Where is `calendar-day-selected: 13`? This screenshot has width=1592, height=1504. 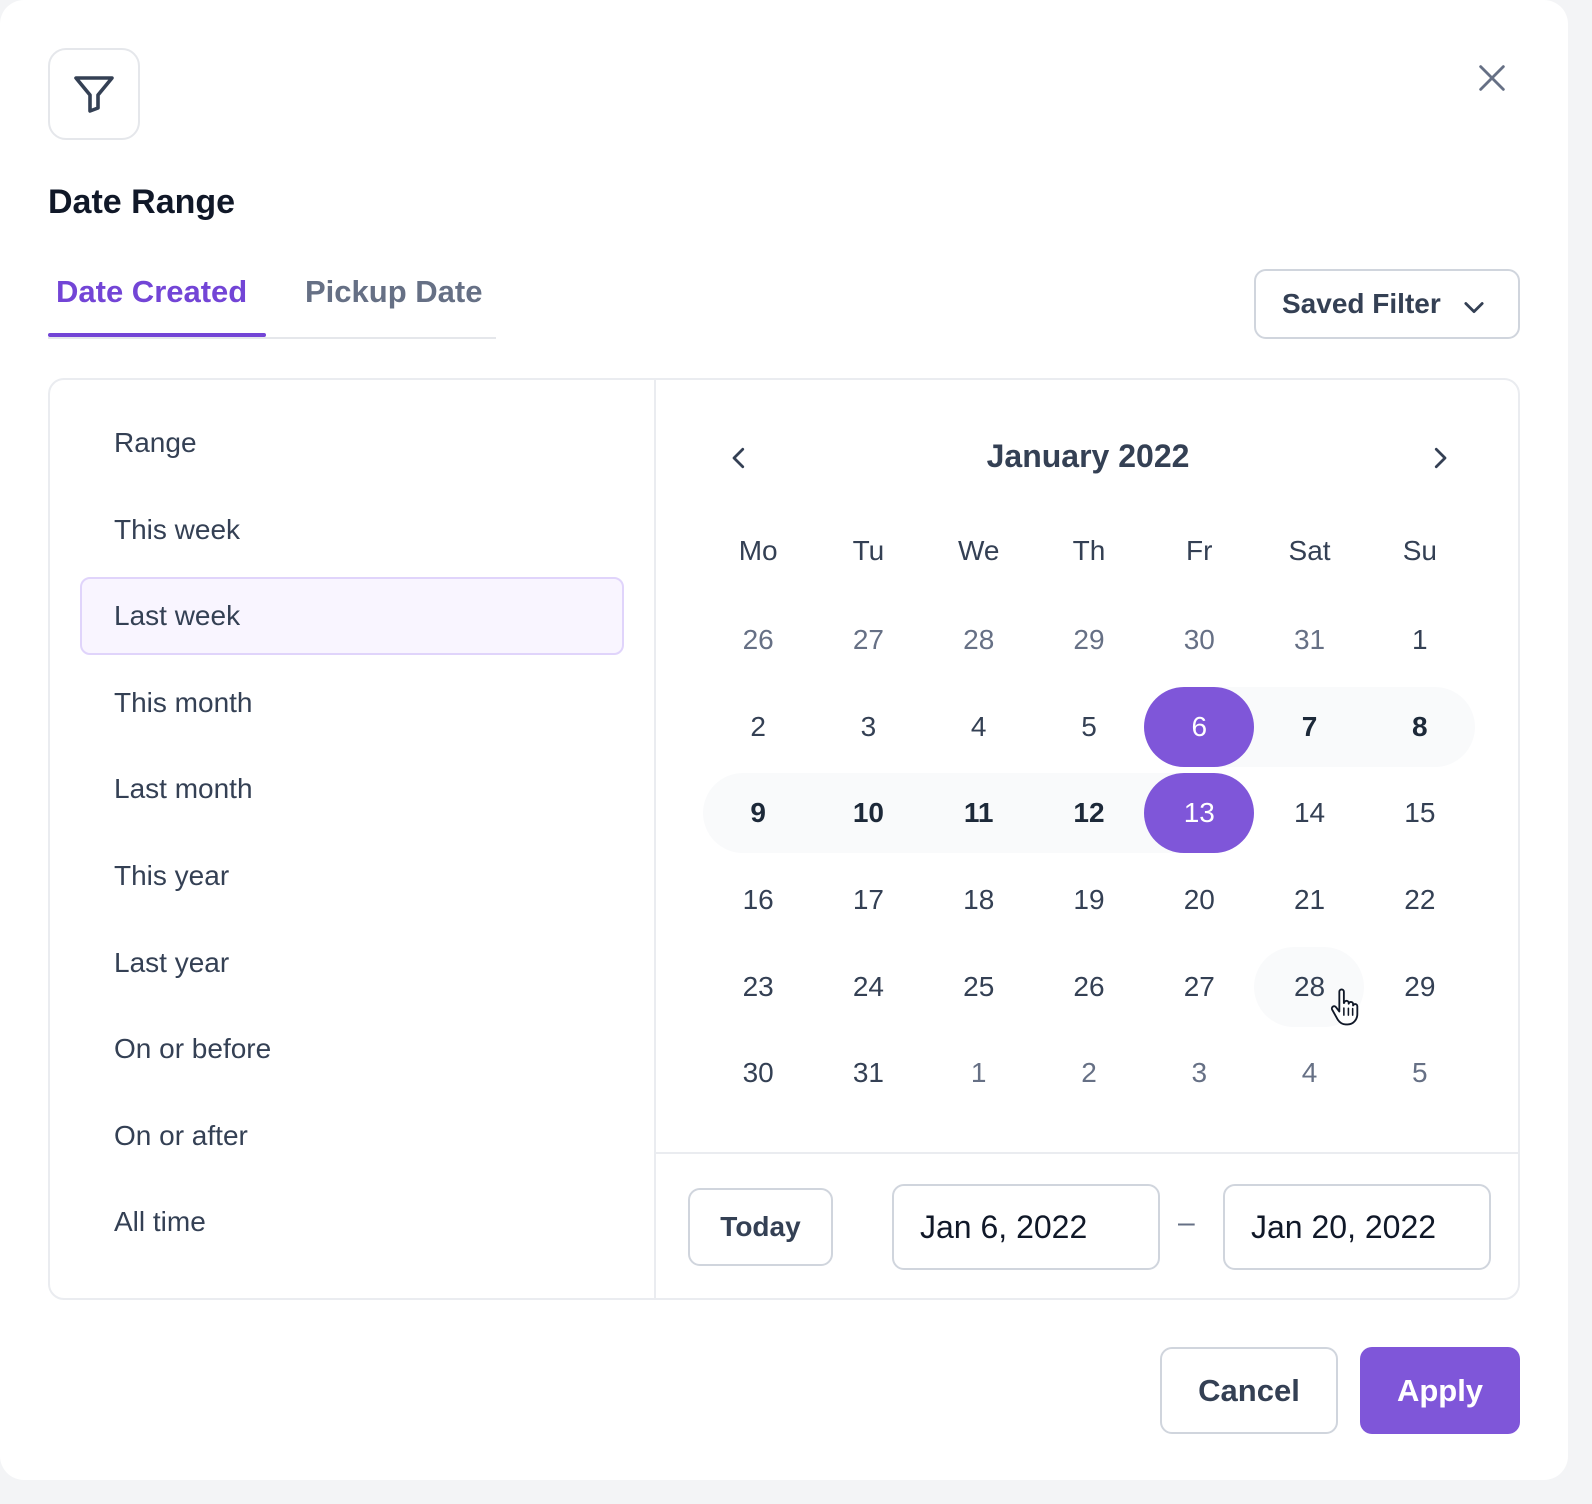 calendar-day-selected: 13 is located at coordinates (1199, 813).